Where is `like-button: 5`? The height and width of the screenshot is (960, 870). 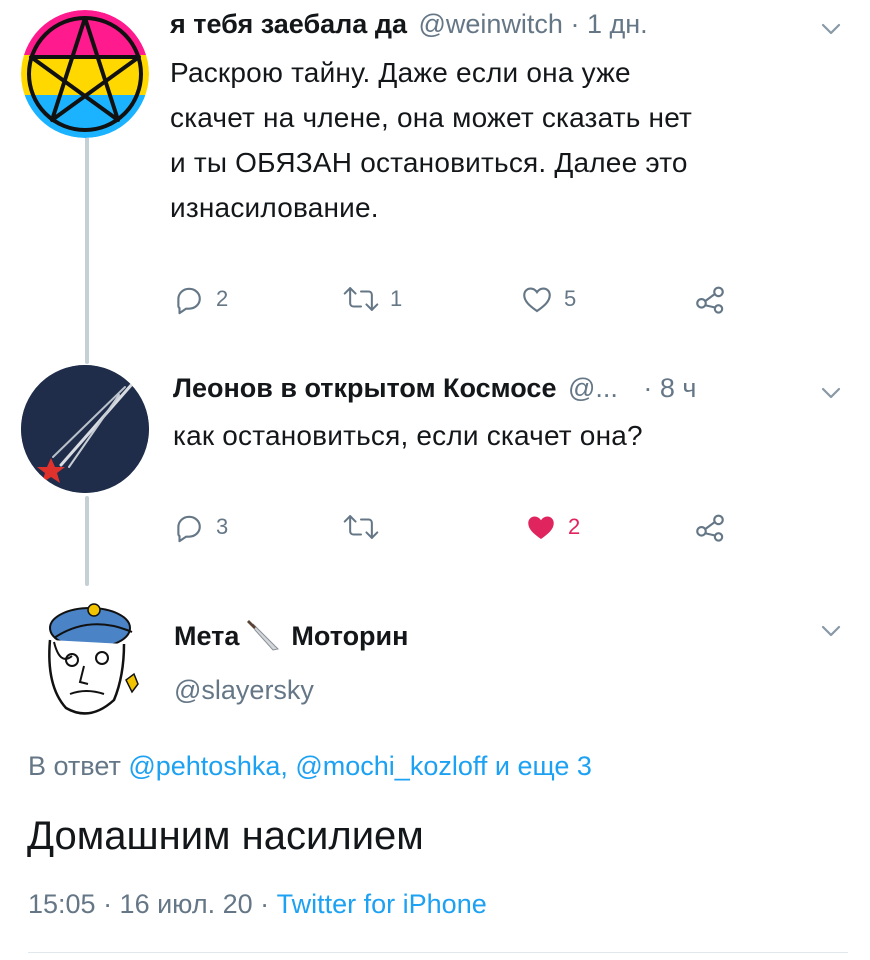 like-button: 5 is located at coordinates (548, 299).